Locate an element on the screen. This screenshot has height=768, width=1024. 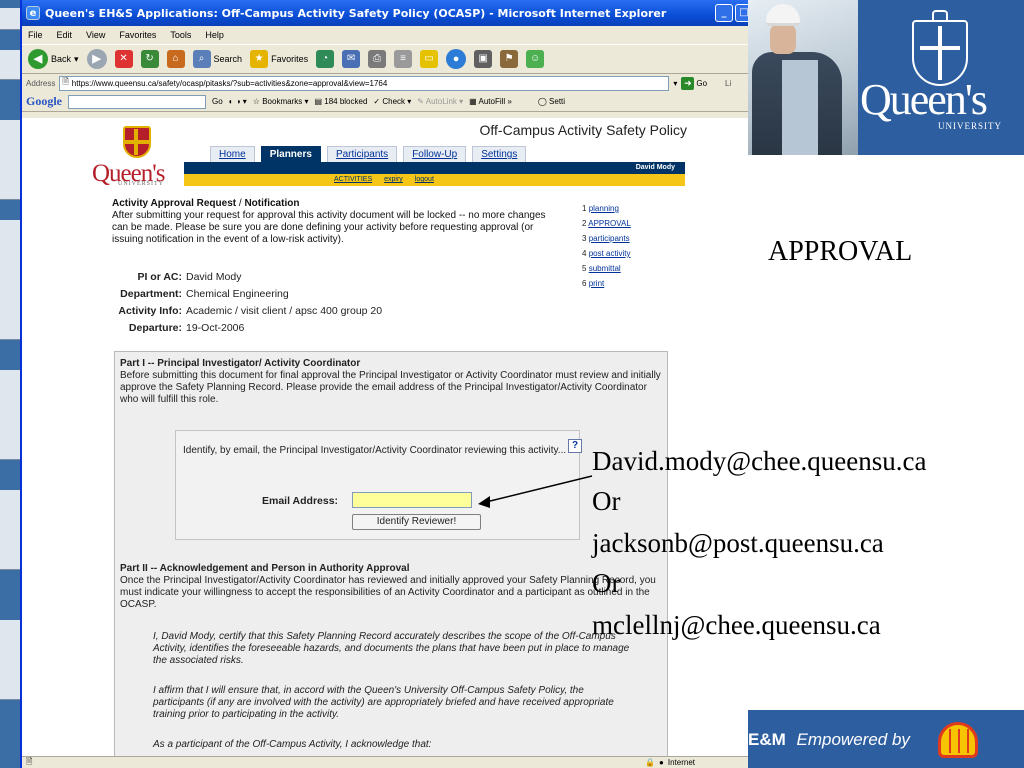
favorites-button: ★ Favorites is located at coordinates (279, 59).